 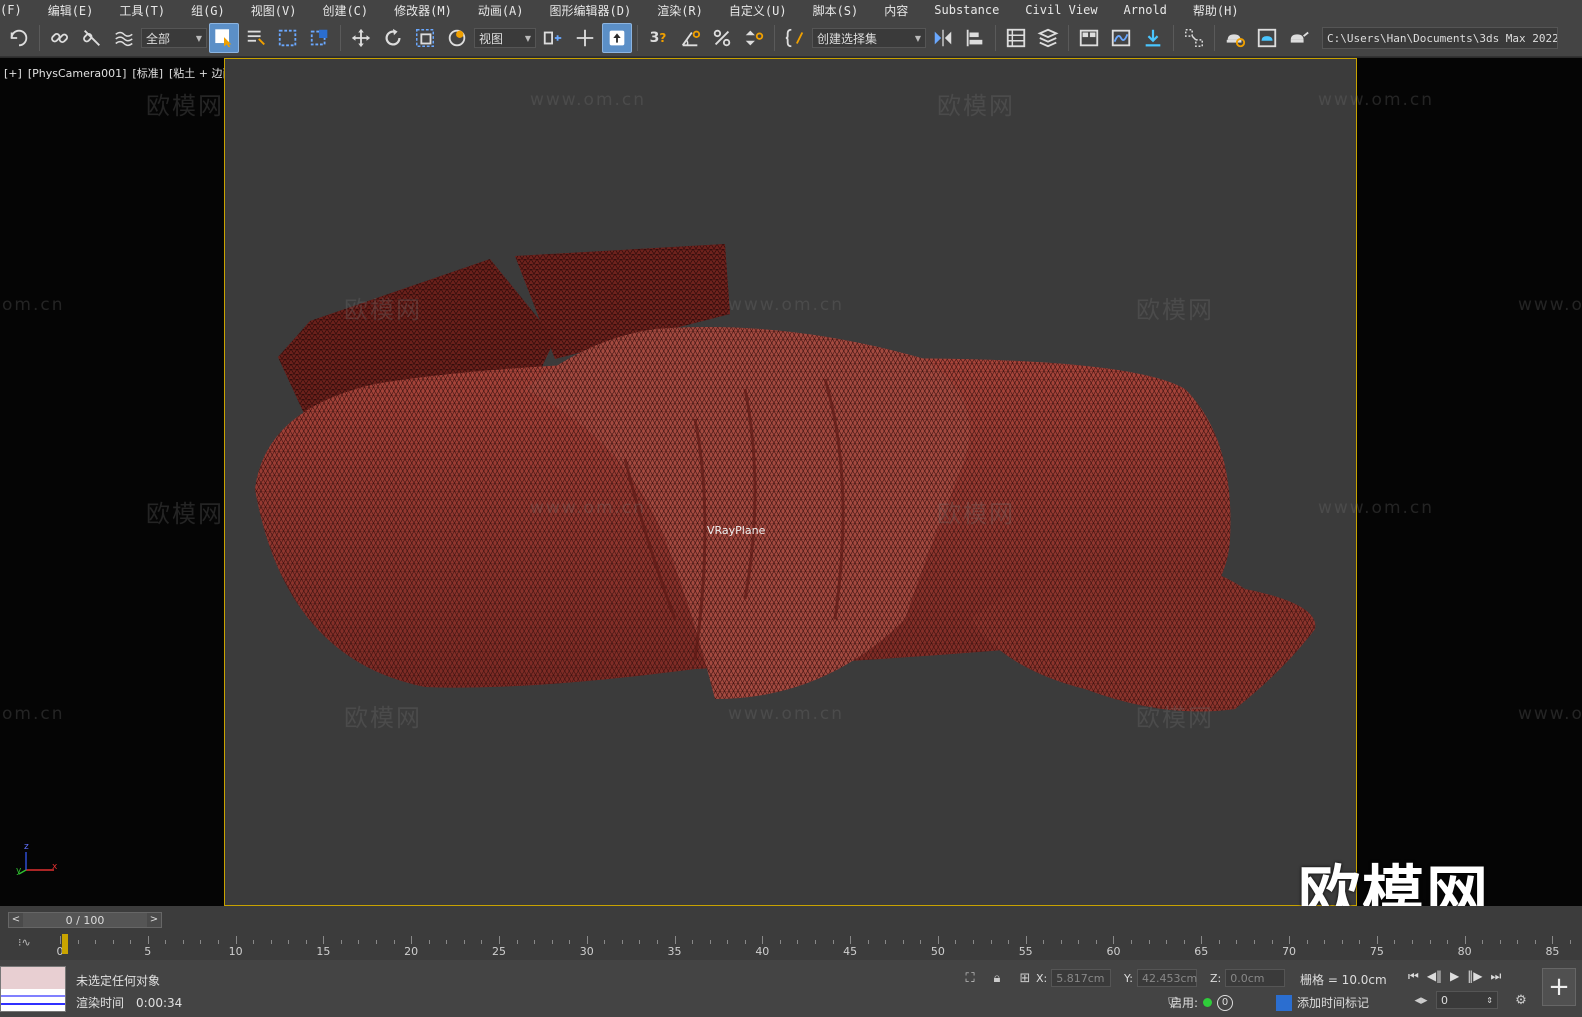 I want to click on align-icon, so click(x=975, y=38).